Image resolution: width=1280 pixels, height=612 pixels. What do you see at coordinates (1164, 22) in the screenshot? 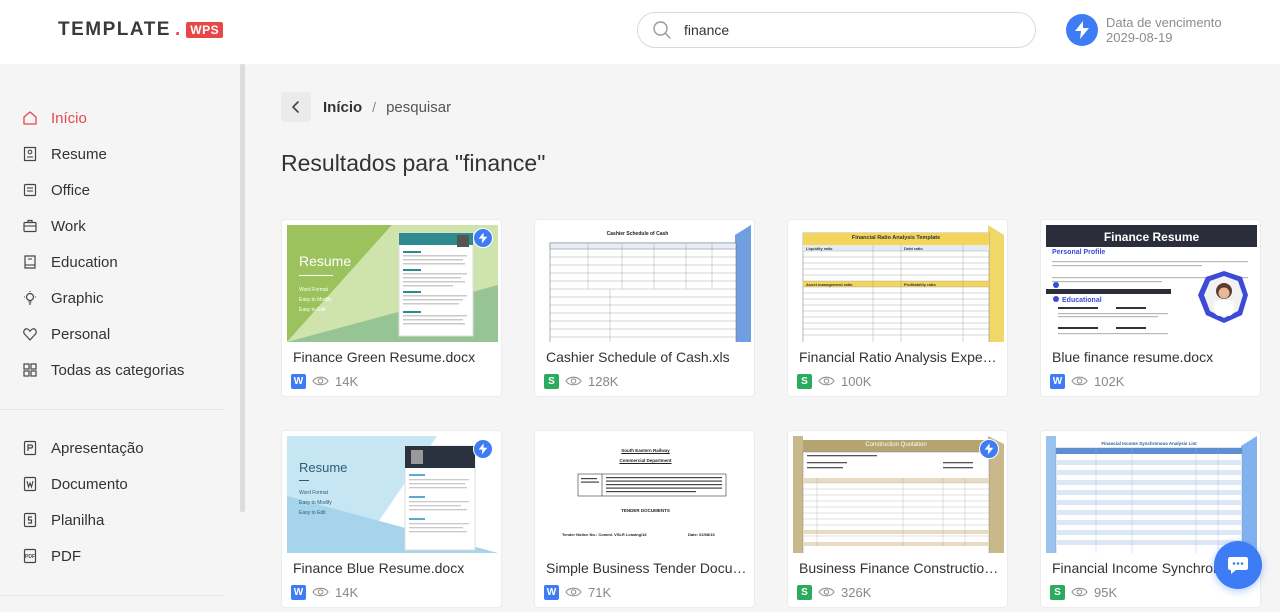
I see `expiry-label: Data de vencimento` at bounding box center [1164, 22].